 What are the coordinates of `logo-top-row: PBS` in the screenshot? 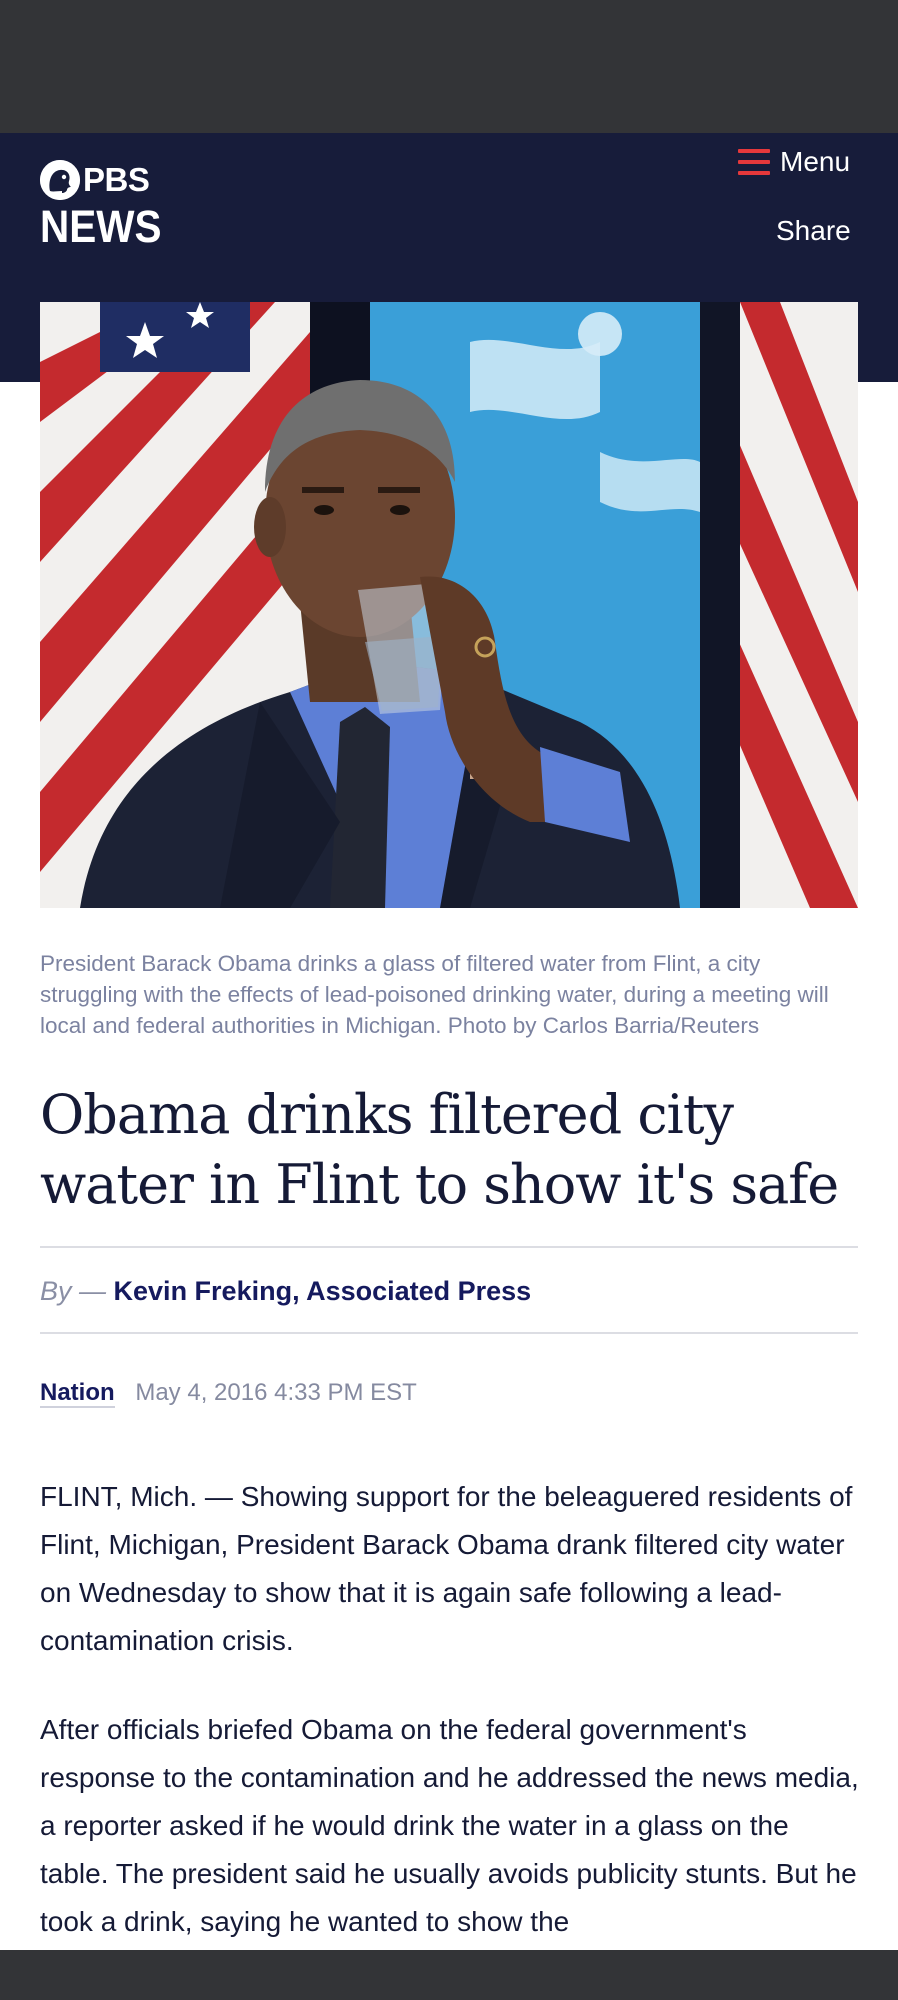 It's located at (105, 180).